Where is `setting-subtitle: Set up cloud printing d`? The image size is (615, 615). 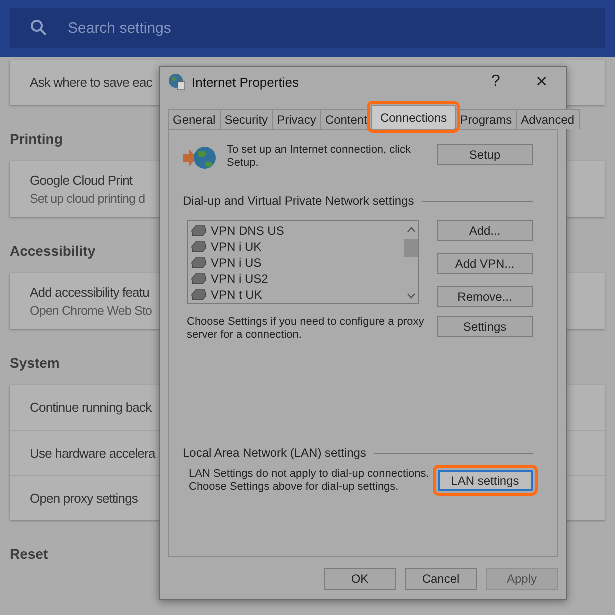
setting-subtitle: Set up cloud printing d is located at coordinates (88, 199).